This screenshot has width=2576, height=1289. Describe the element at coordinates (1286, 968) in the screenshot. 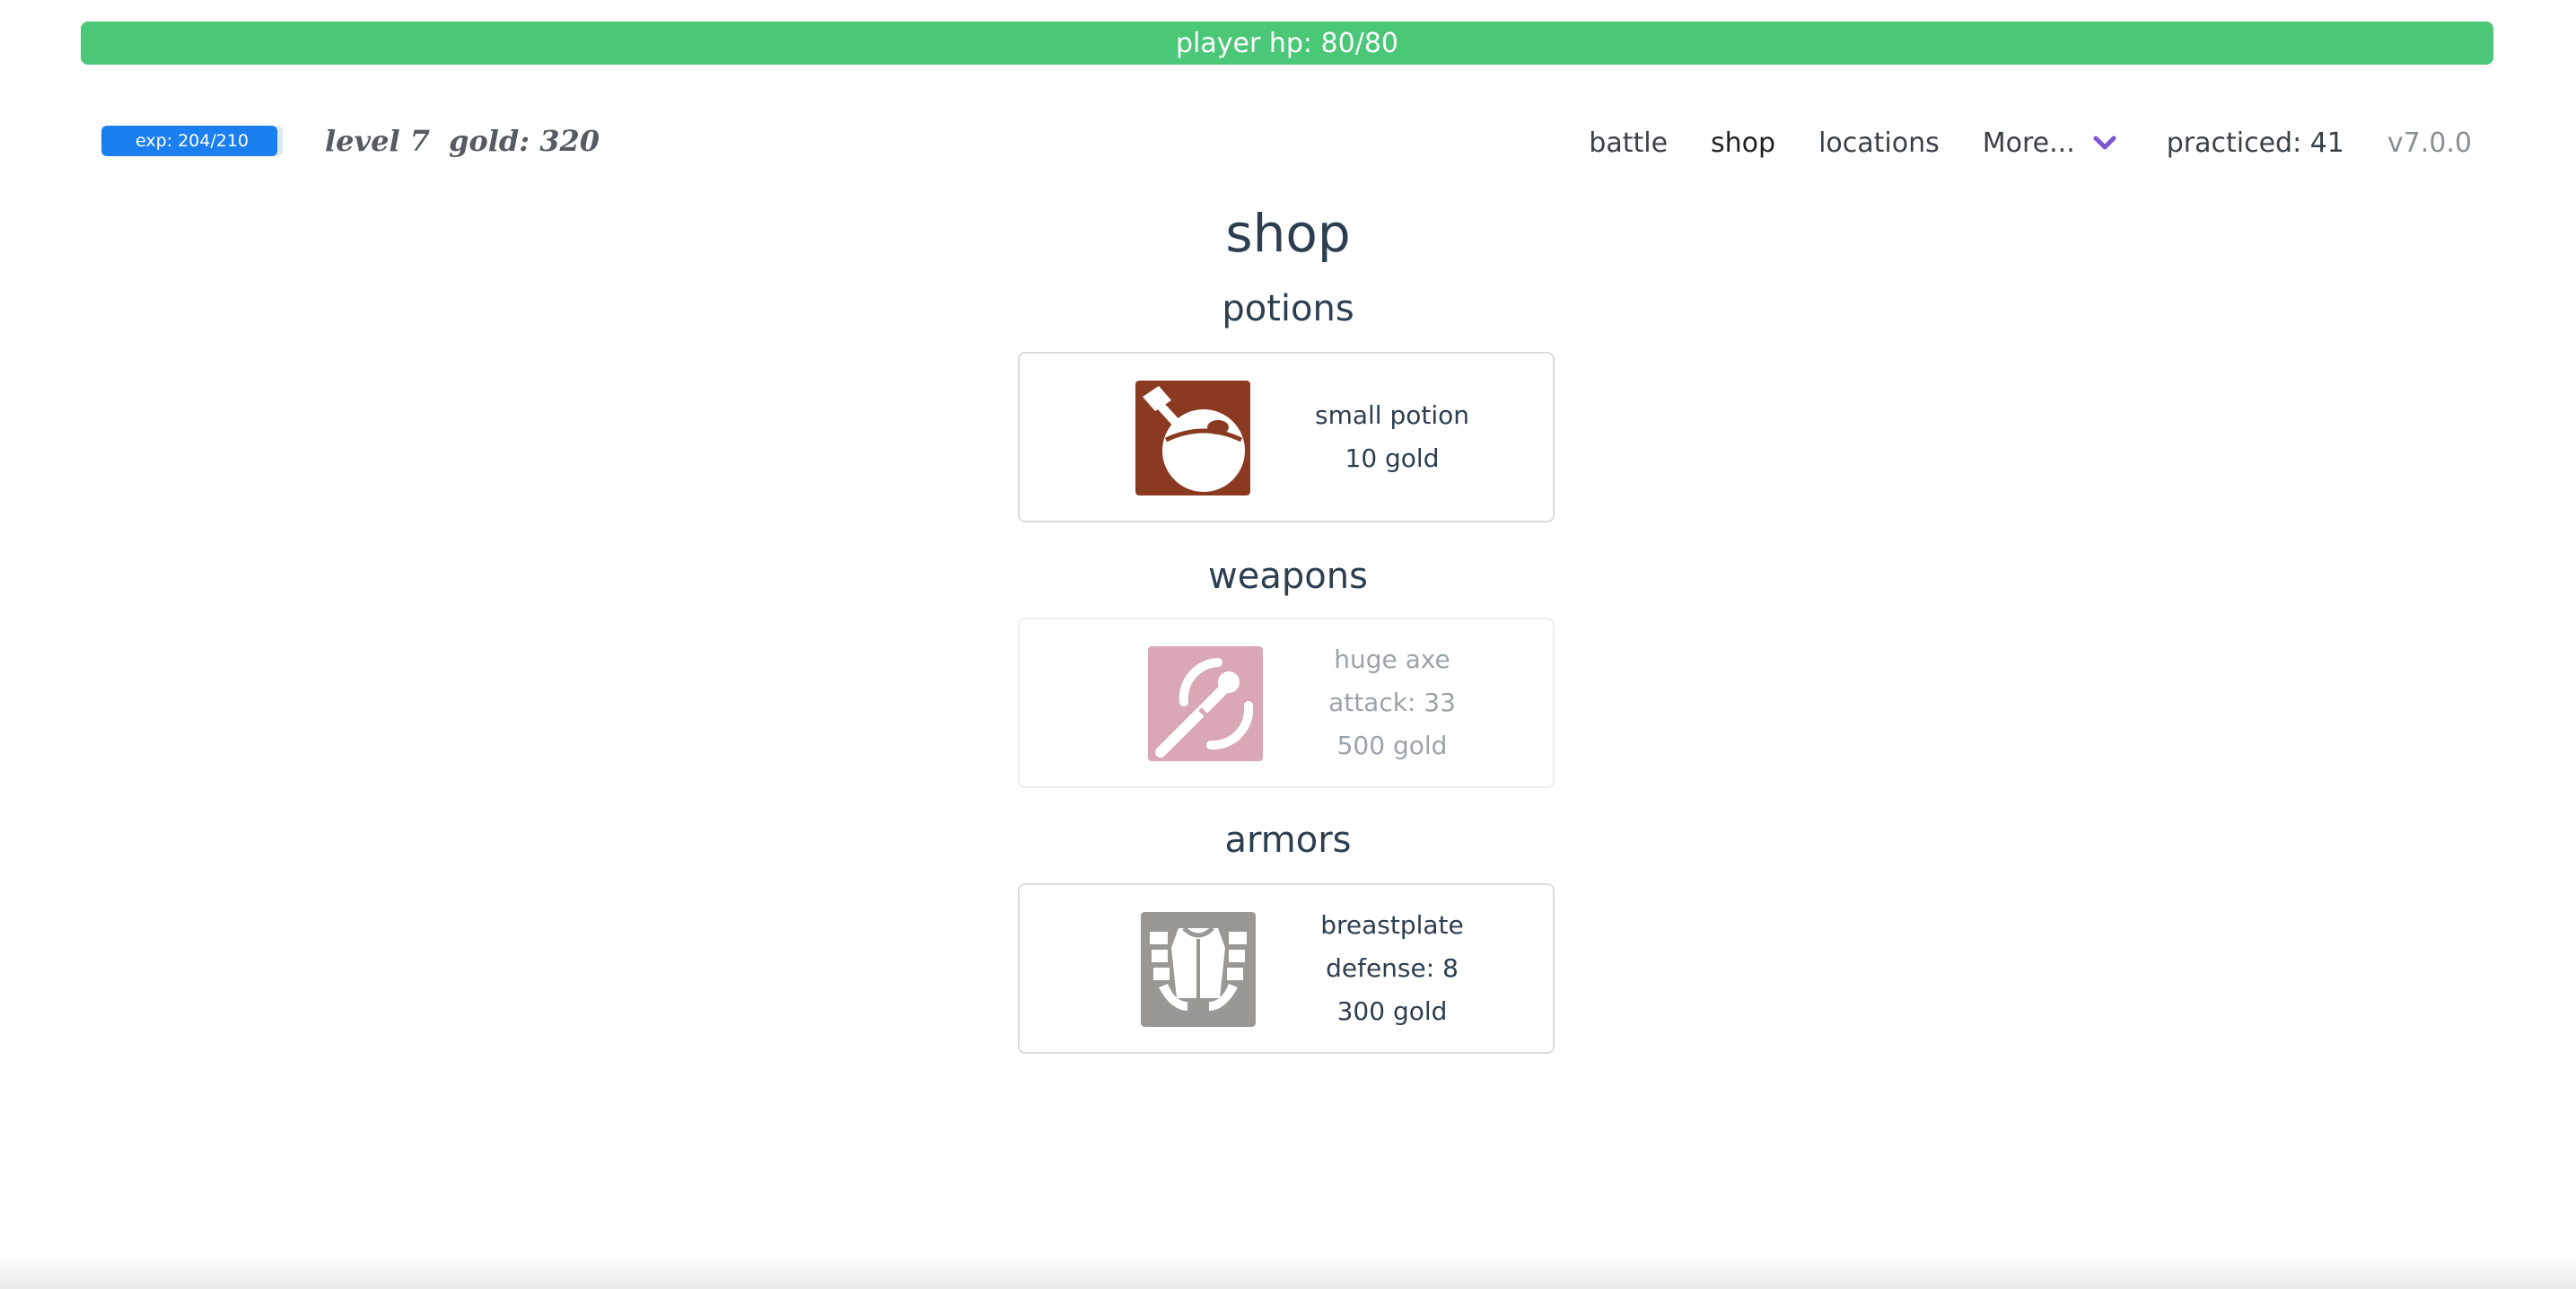

I see `shop-item-breastplate: breastplate defense: 8 300 gold` at that location.